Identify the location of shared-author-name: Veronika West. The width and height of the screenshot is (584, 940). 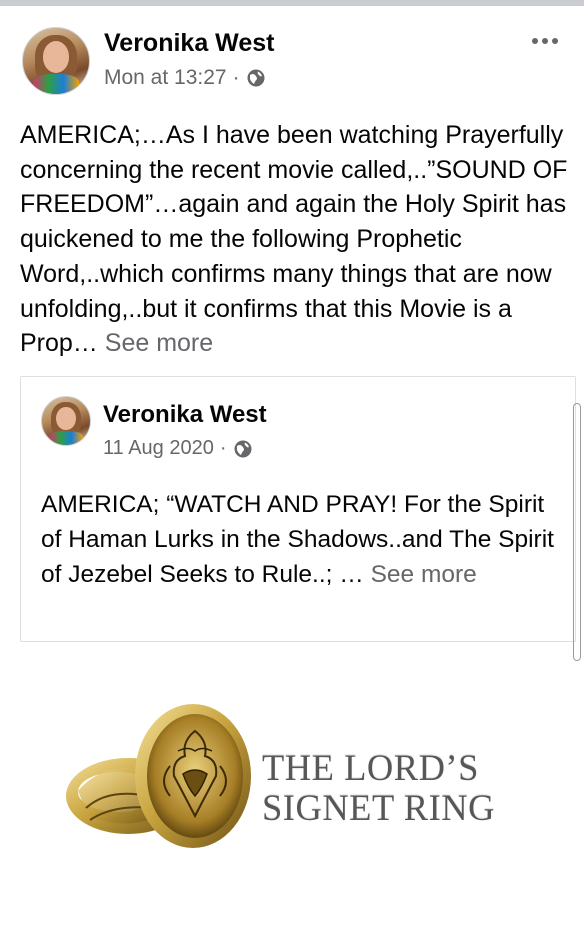
(185, 415).